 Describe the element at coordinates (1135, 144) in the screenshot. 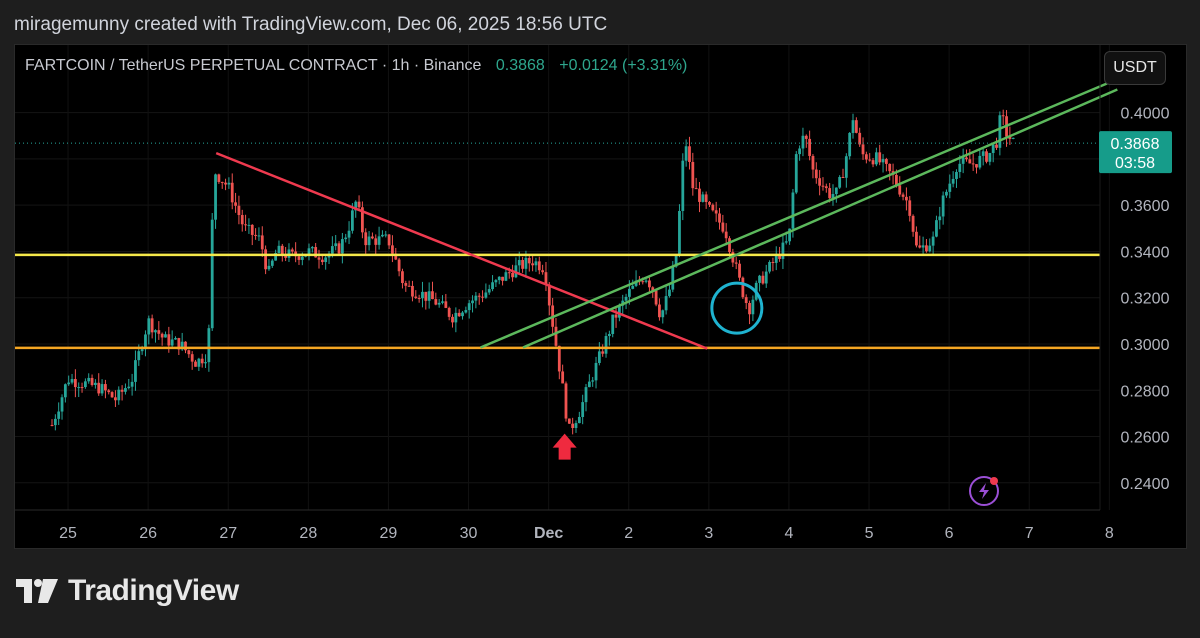

I see `price-tag-price: 0.3868` at that location.